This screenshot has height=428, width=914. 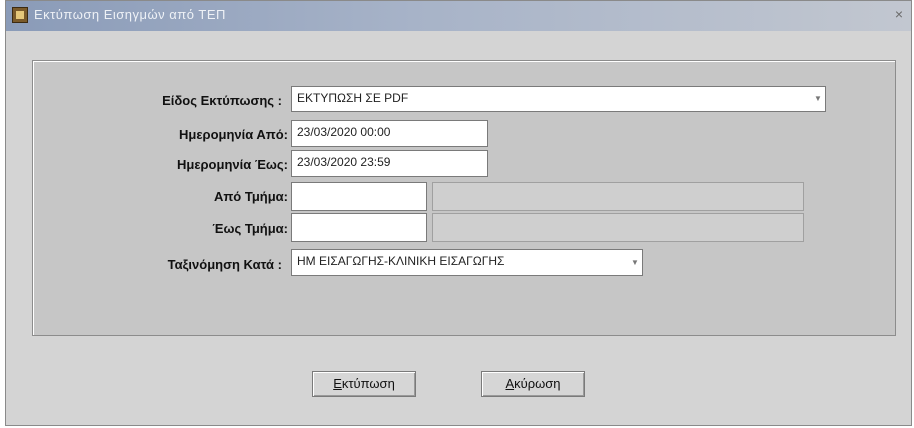 I want to click on print-button-label: κτύπωση, so click(x=368, y=383).